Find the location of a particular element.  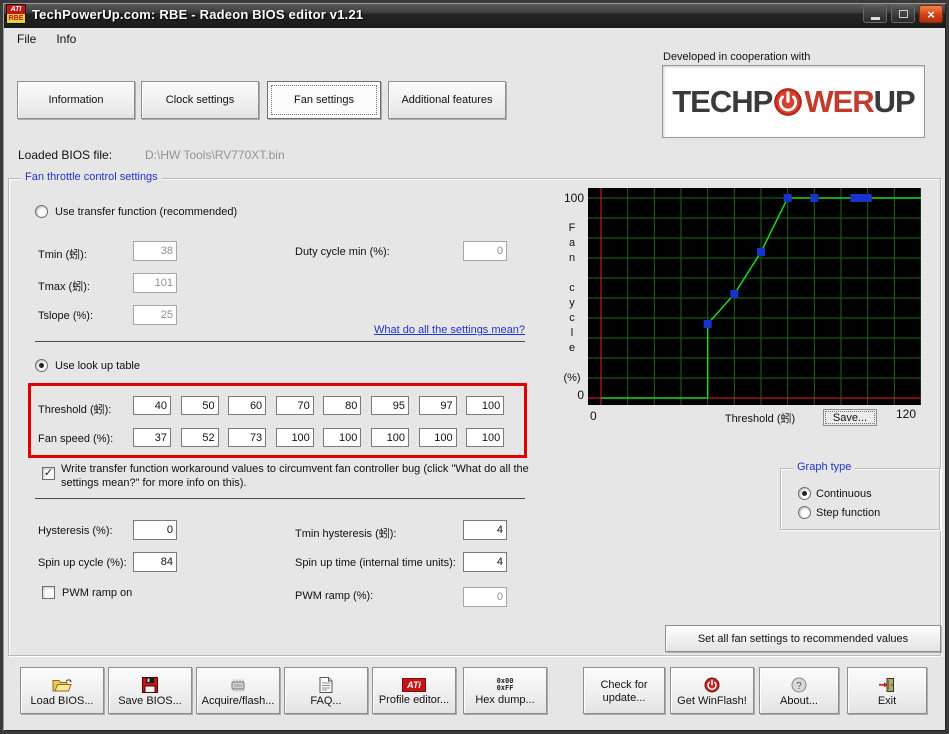

pwm-ramp-on-checkbox is located at coordinates (48, 592).